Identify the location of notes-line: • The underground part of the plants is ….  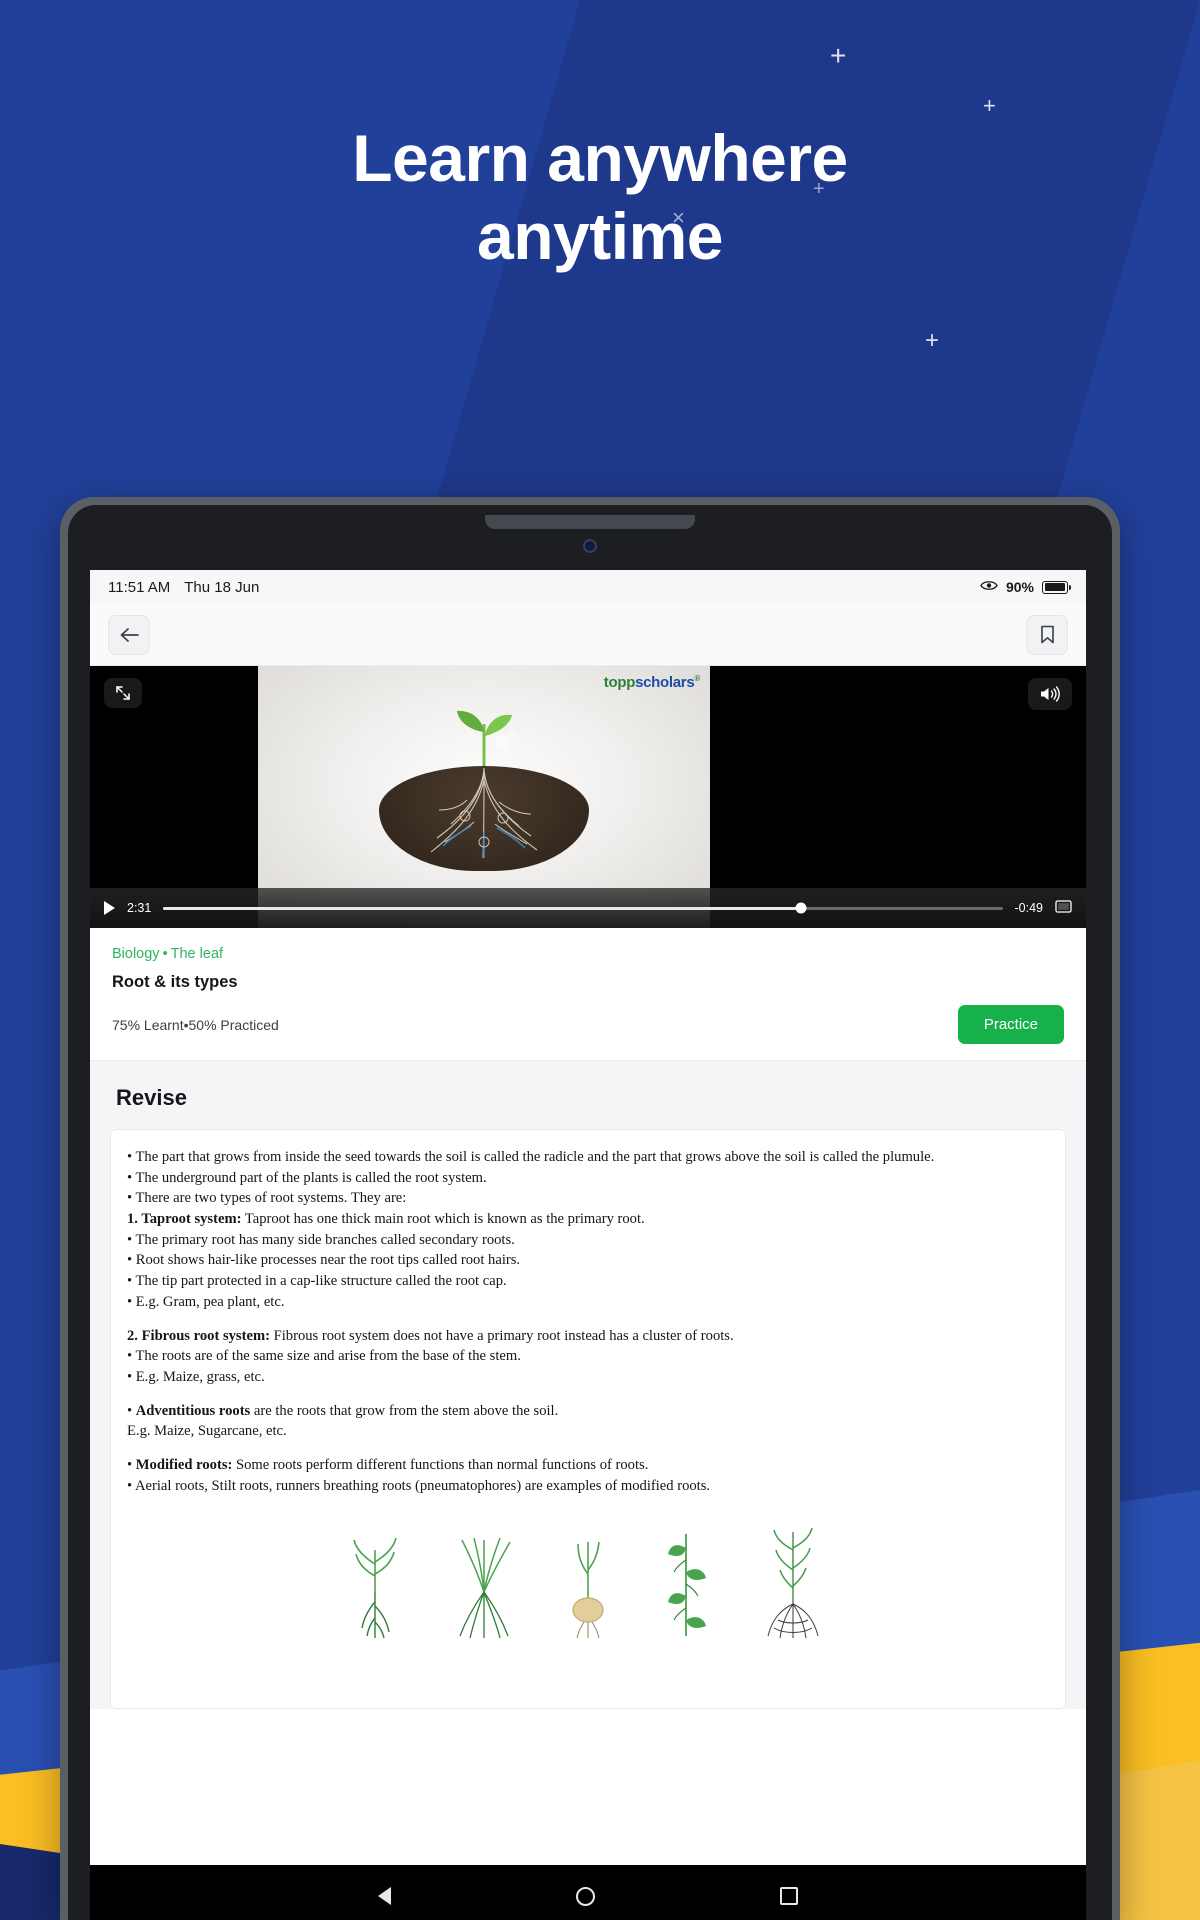
(307, 1177).